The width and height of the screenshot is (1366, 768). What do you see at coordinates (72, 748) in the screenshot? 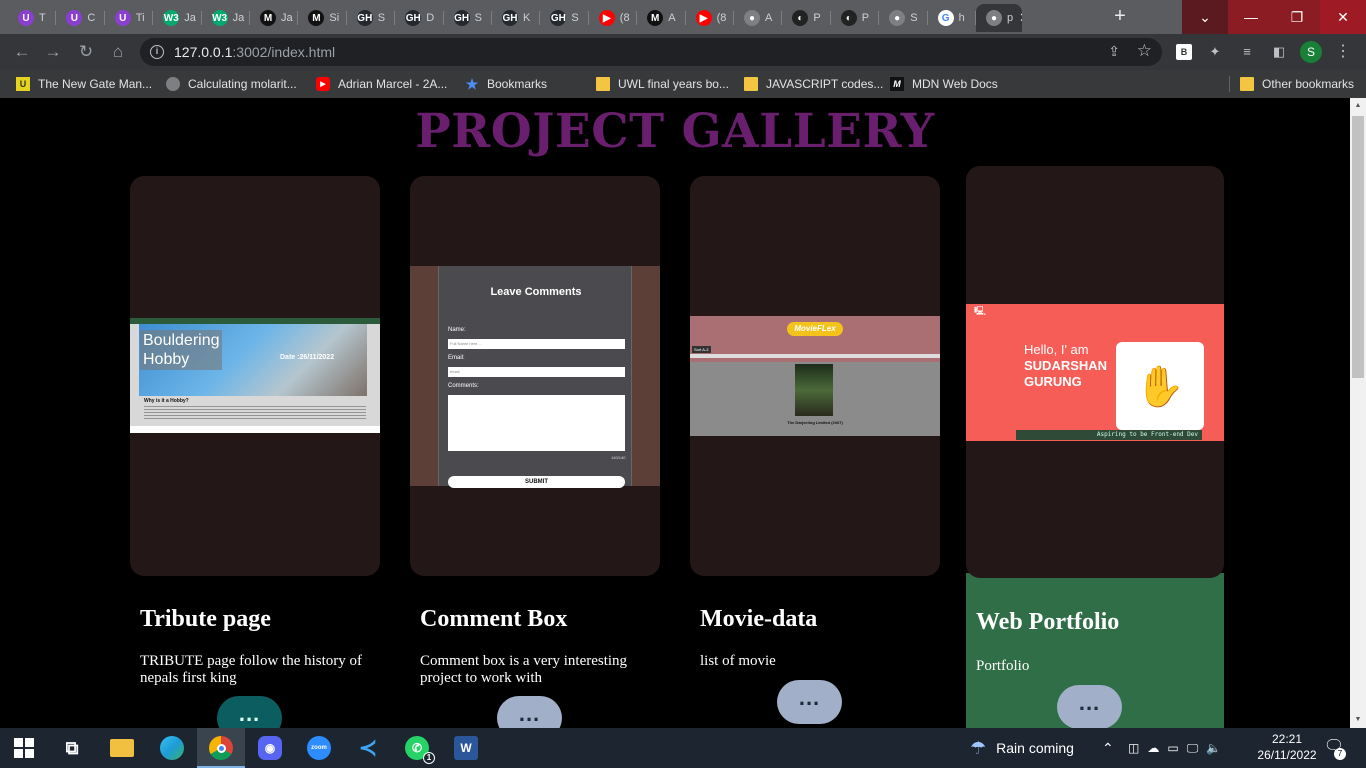
I see `task-view-button: ⧉` at bounding box center [72, 748].